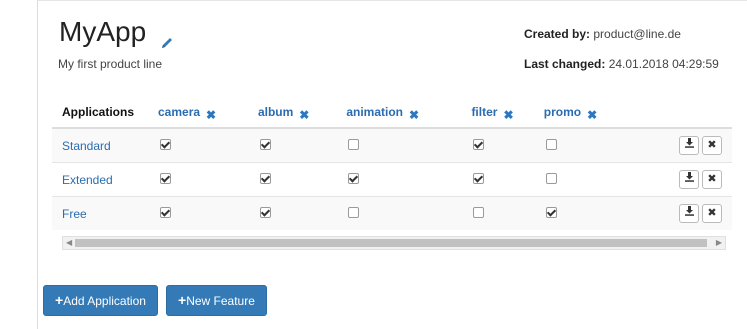 The width and height of the screenshot is (747, 329). I want to click on scrollbar-thumb, so click(391, 243).